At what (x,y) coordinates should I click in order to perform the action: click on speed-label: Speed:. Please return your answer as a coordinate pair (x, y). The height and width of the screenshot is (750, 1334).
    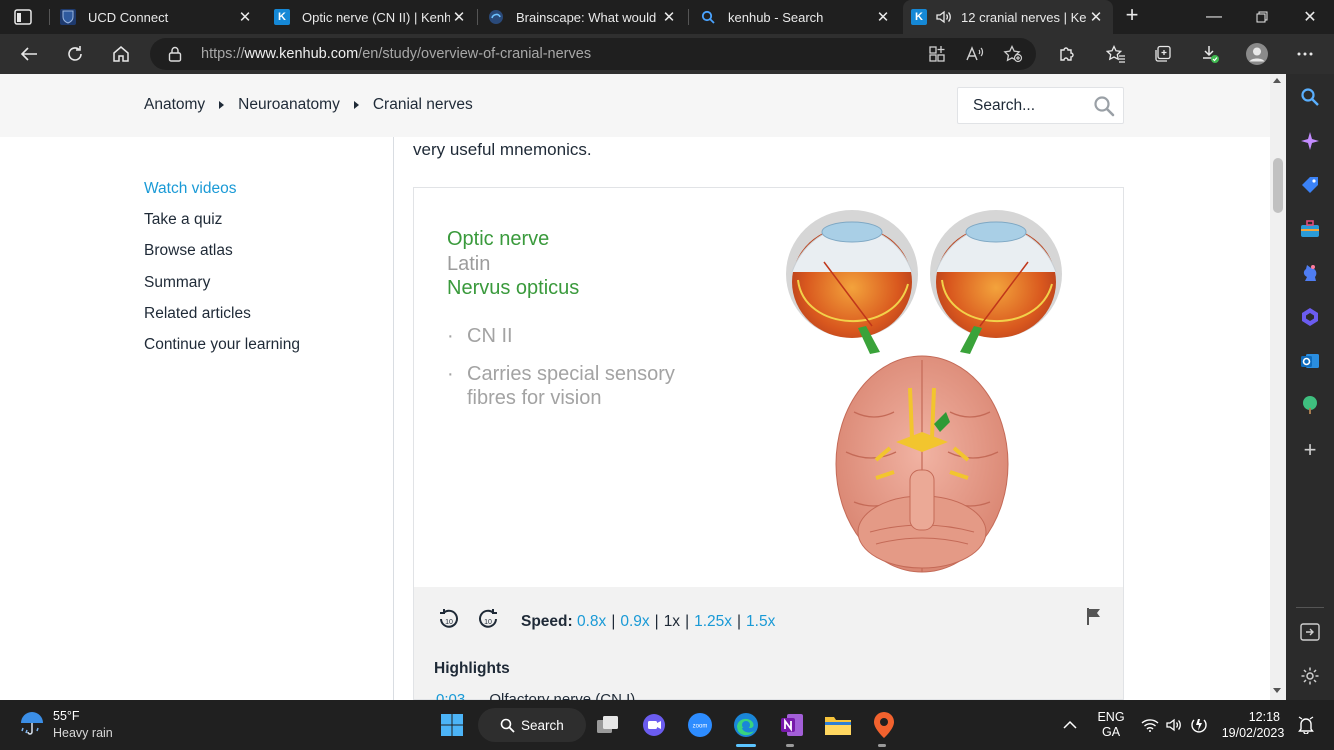
    Looking at the image, I should click on (547, 621).